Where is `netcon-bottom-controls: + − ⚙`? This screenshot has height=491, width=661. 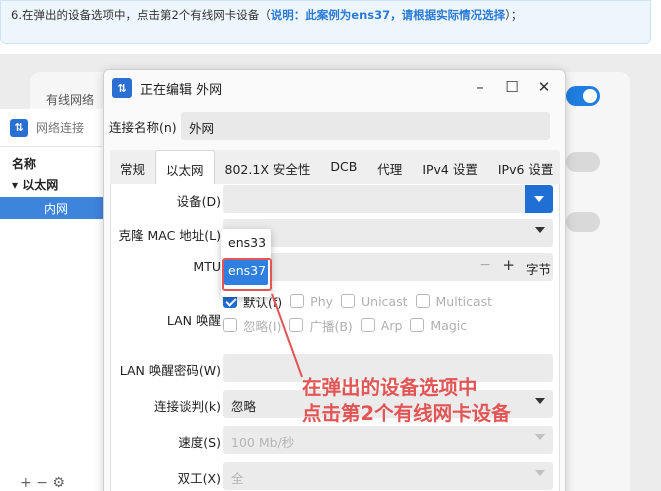 netcon-bottom-controls: + − ⚙ is located at coordinates (42, 483).